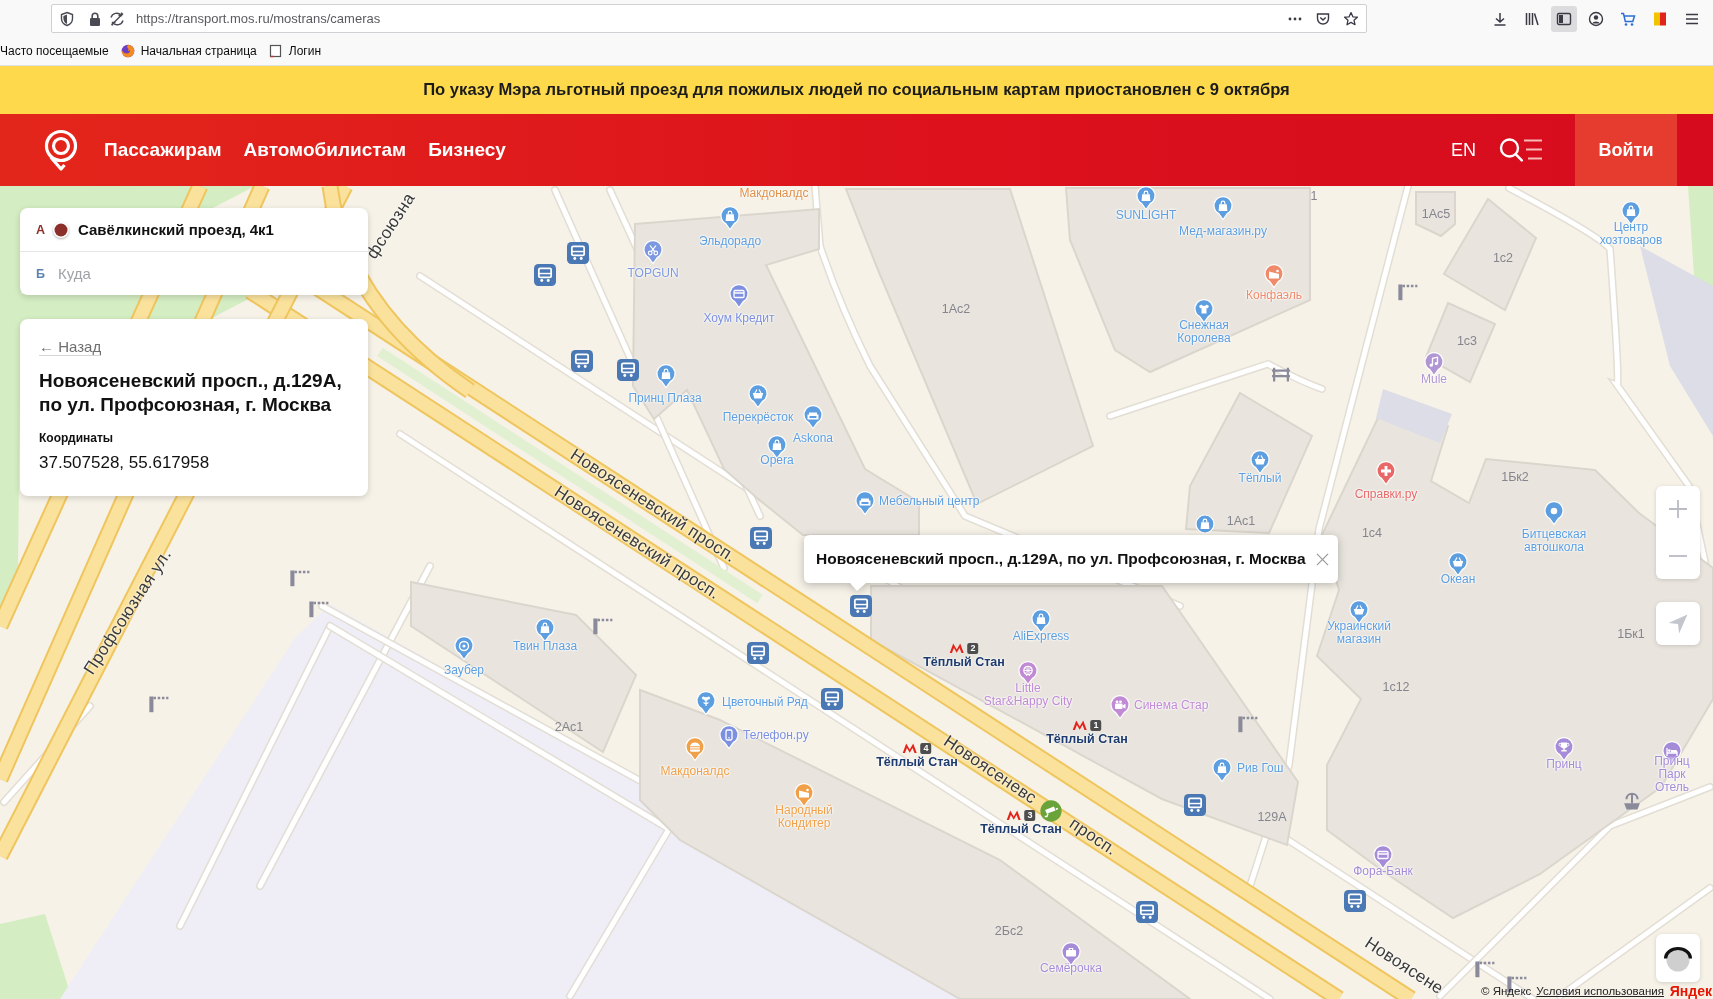 This screenshot has height=999, width=1713. I want to click on address-field: https://transport.mos.ru/mostrans/cameras, so click(709, 18).